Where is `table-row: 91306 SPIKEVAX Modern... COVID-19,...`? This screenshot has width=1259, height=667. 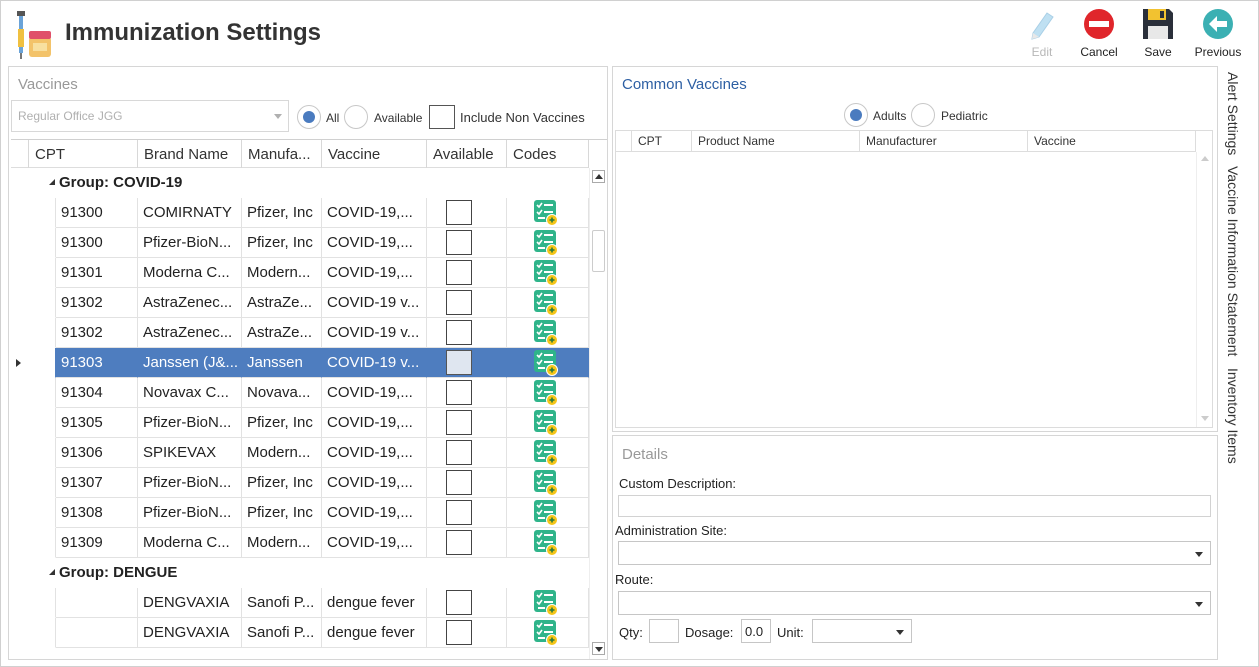
table-row: 91306 SPIKEVAX Modern... COVID-19,... is located at coordinates (300, 453).